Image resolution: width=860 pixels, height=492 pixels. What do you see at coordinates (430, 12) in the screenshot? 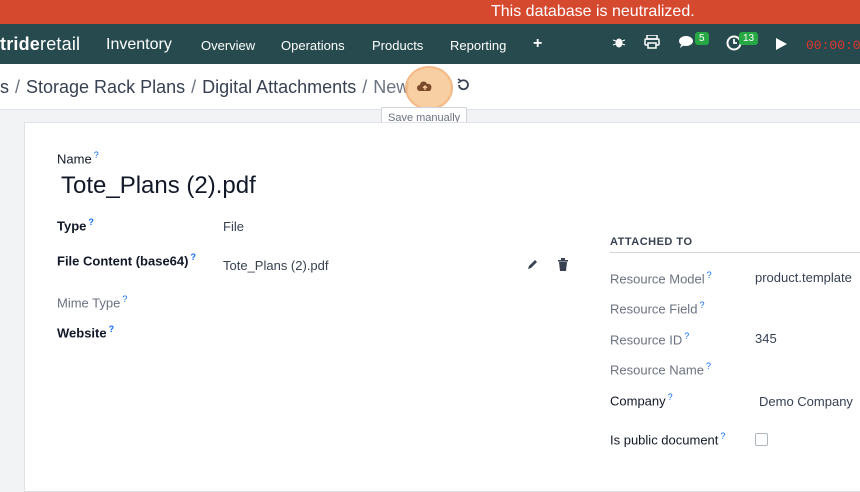
I see `neutralized-banner: This database is neutralized.` at bounding box center [430, 12].